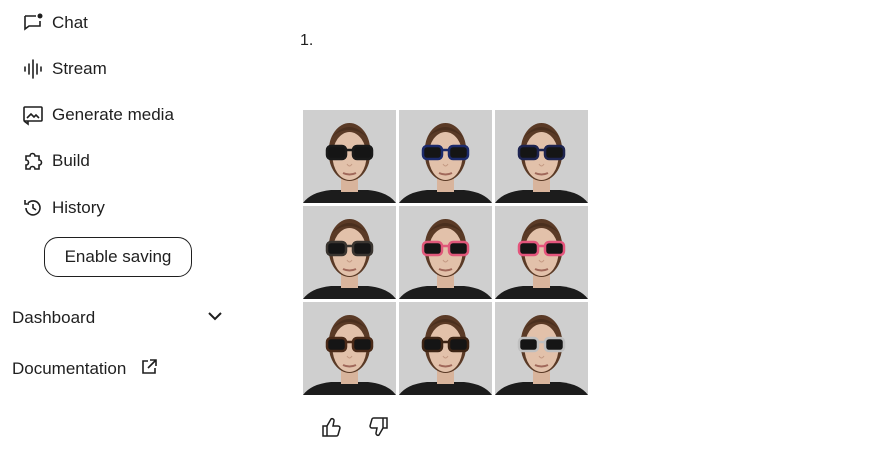 The image size is (892, 473). I want to click on chat-icon, so click(33, 23).